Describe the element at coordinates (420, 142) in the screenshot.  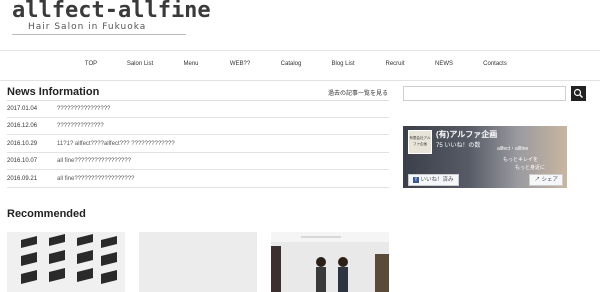
I see `facebook-page-avatar: 有限会社アルファ企画` at that location.